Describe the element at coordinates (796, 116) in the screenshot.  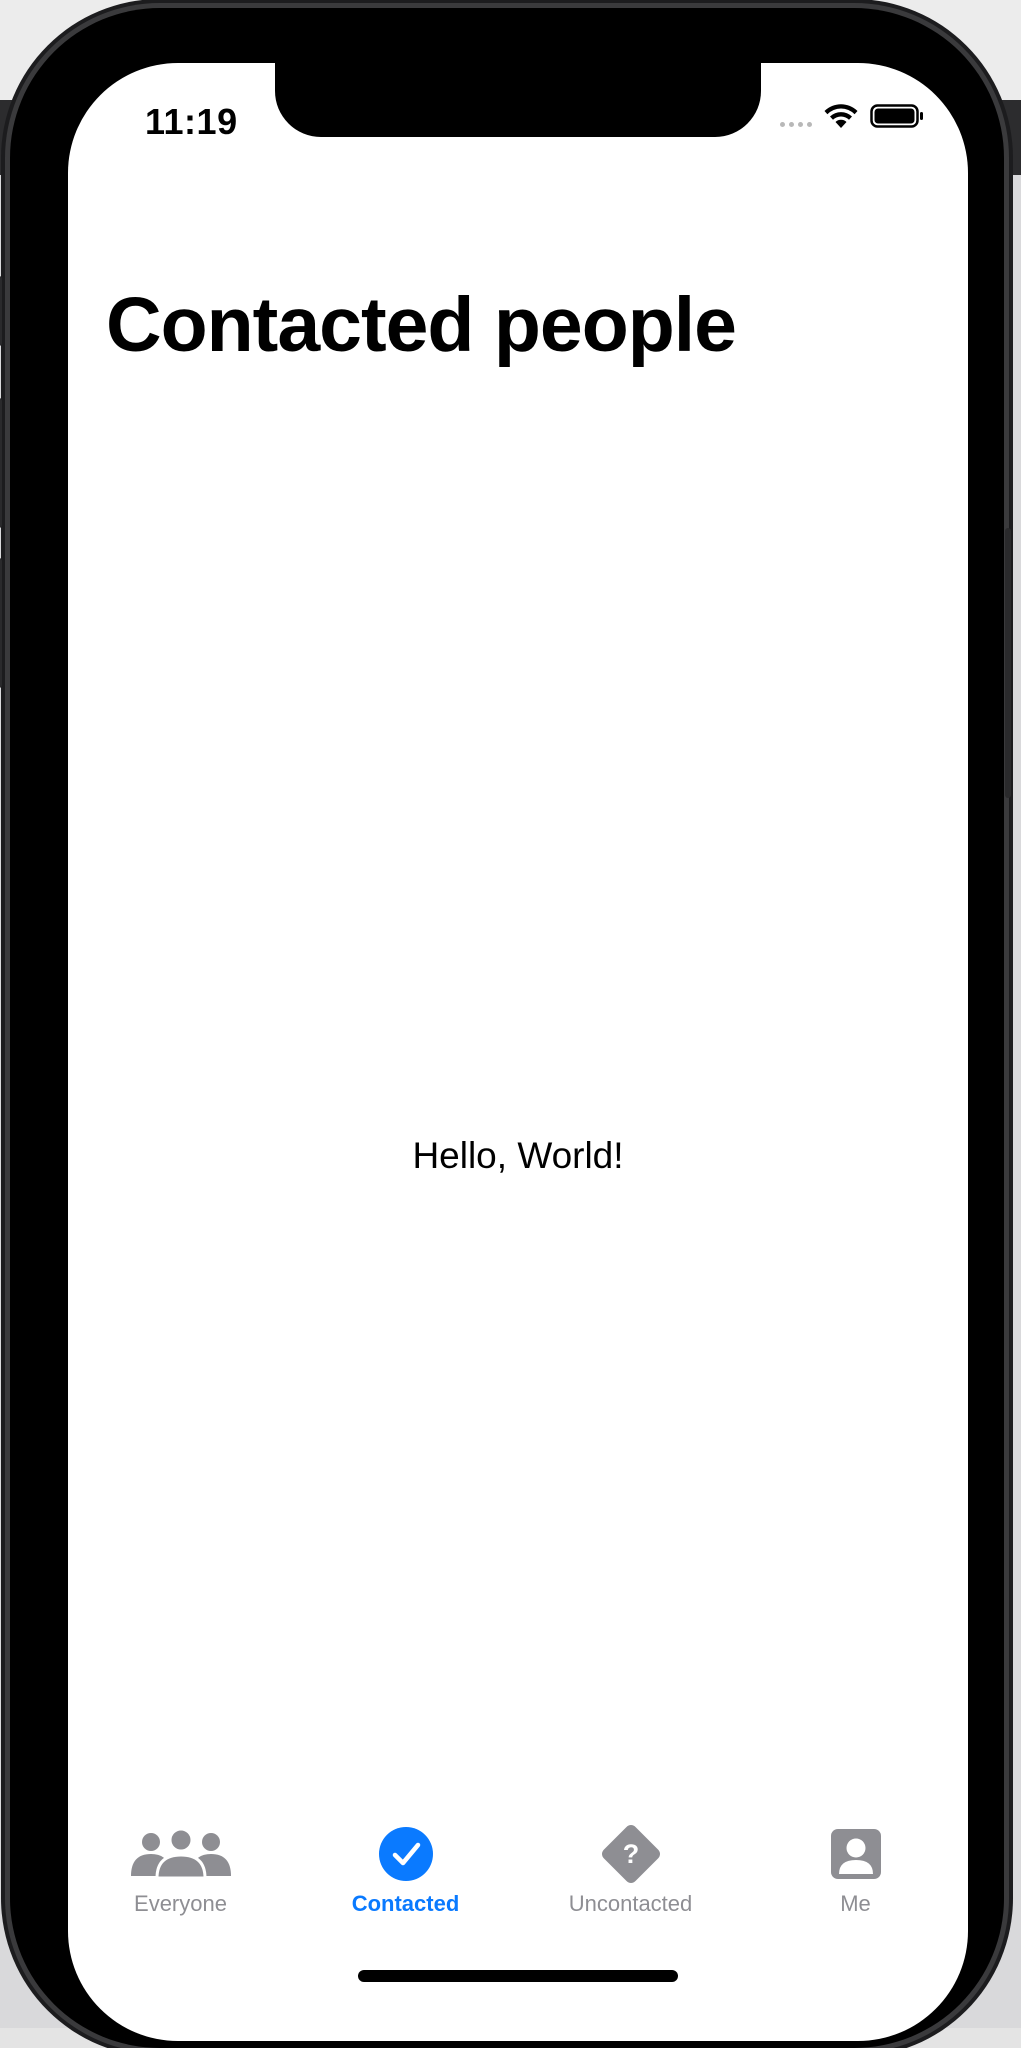
I see `cellular-signal-icon` at that location.